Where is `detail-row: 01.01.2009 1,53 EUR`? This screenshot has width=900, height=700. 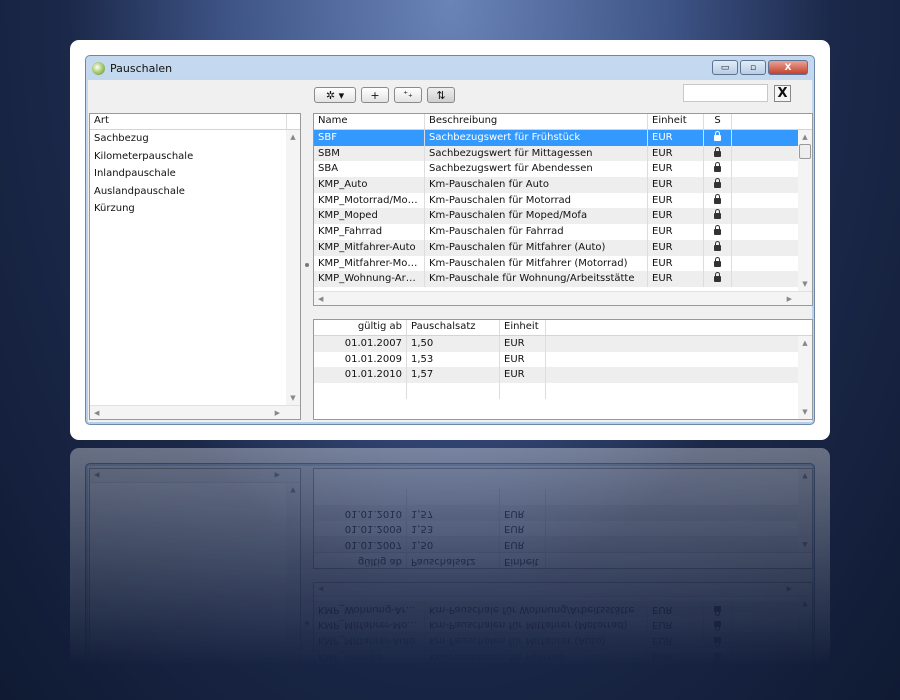
detail-row: 01.01.2009 1,53 EUR is located at coordinates (556, 359).